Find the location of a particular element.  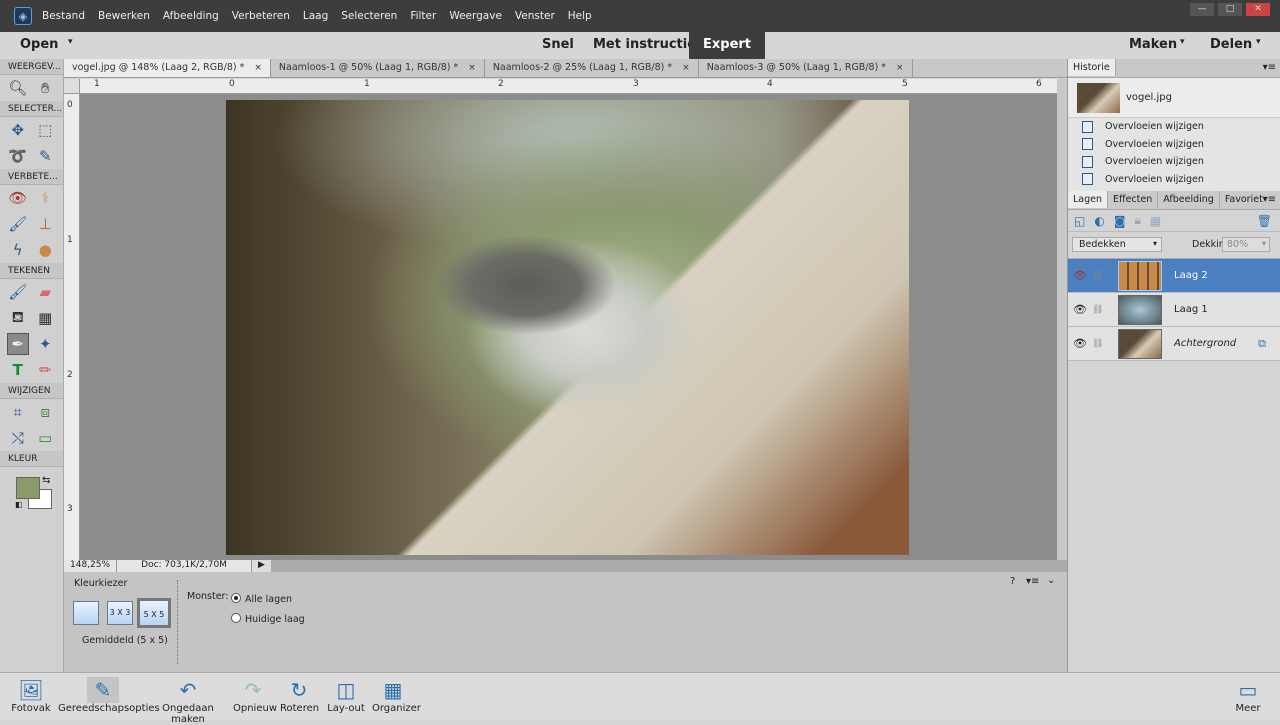

open-dropdown-icon: ▾ is located at coordinates (70, 42).